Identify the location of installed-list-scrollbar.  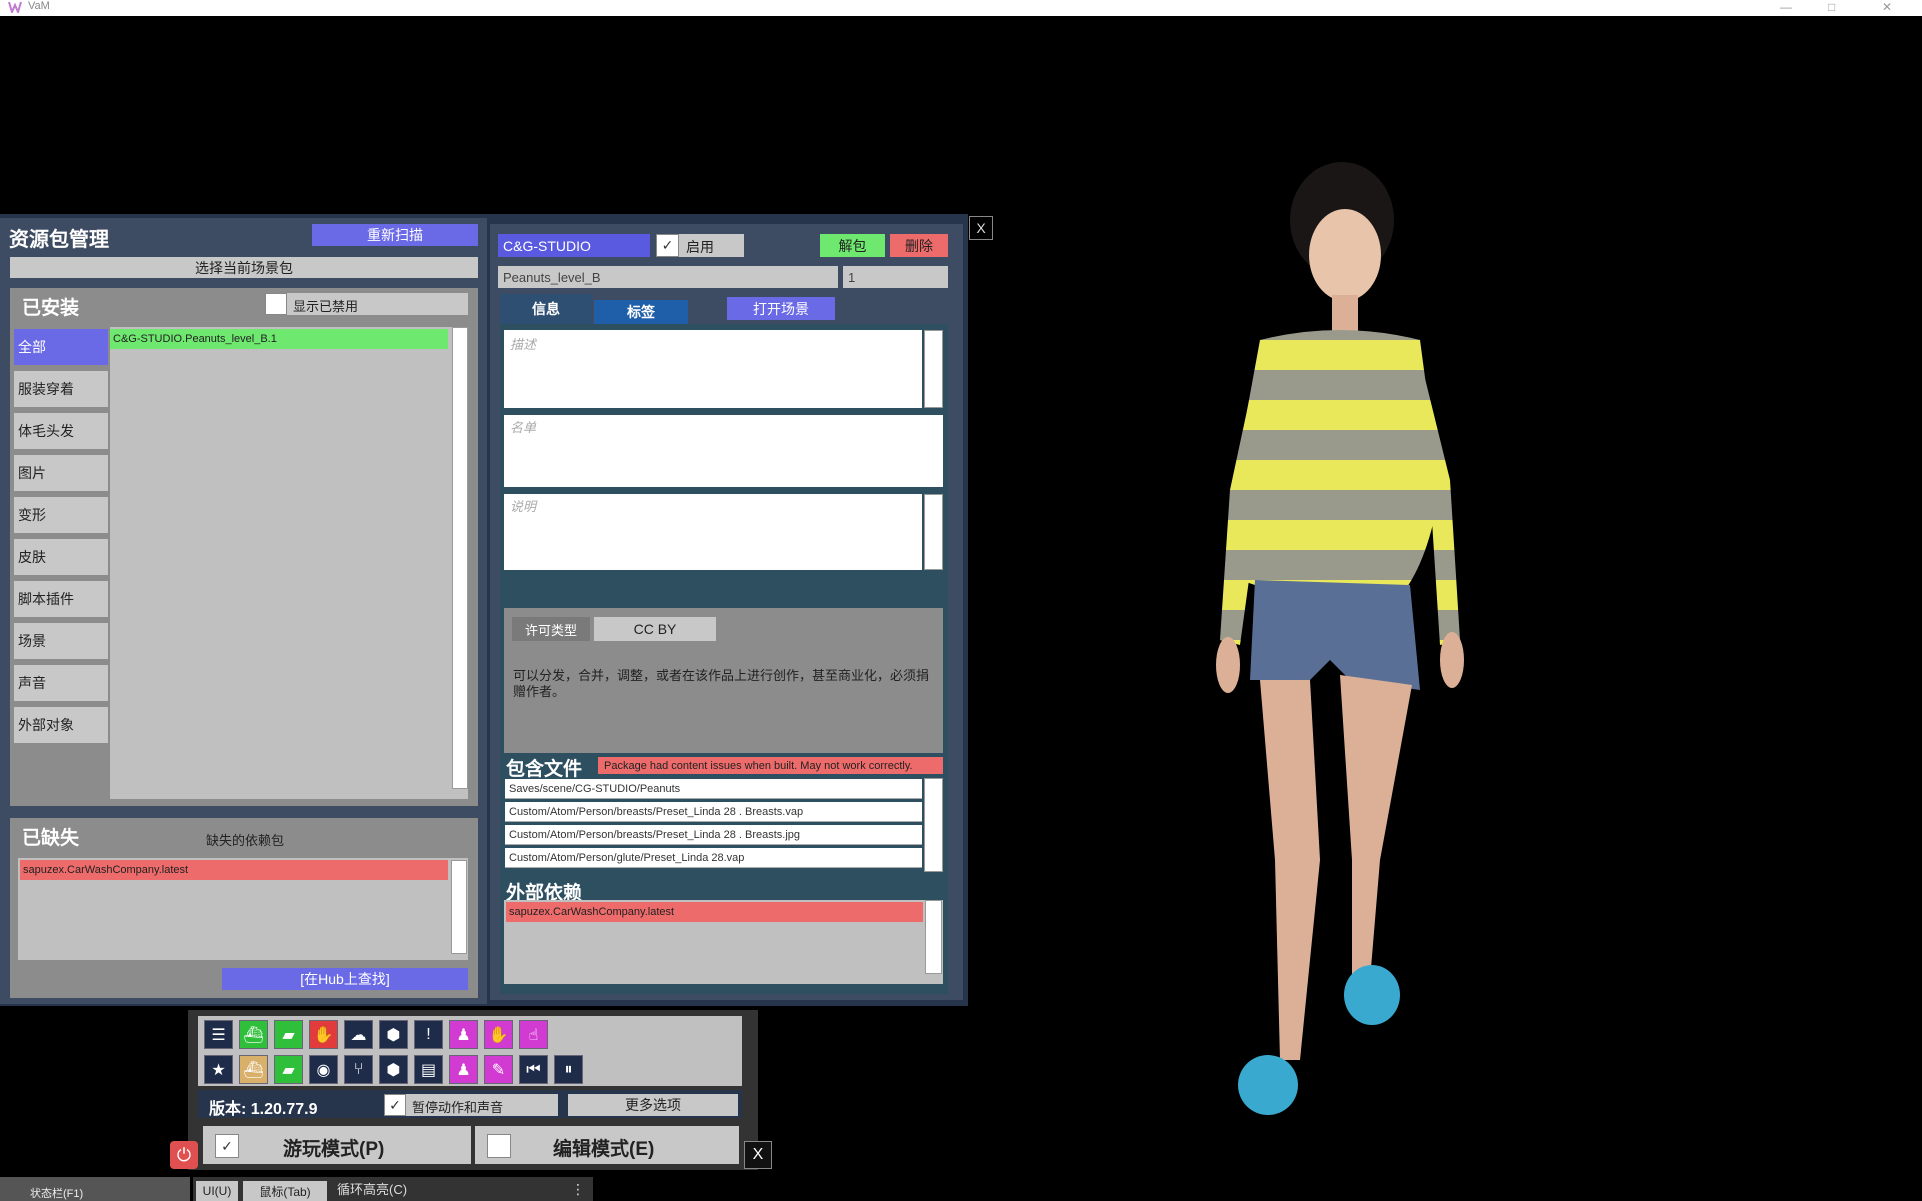
(460, 558).